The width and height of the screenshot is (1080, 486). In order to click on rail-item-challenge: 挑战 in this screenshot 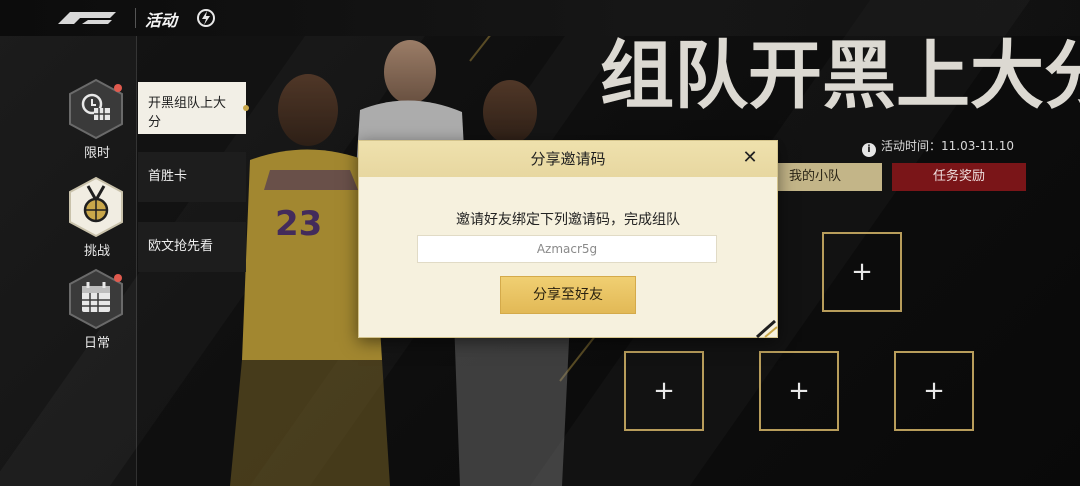, I will do `click(97, 217)`.